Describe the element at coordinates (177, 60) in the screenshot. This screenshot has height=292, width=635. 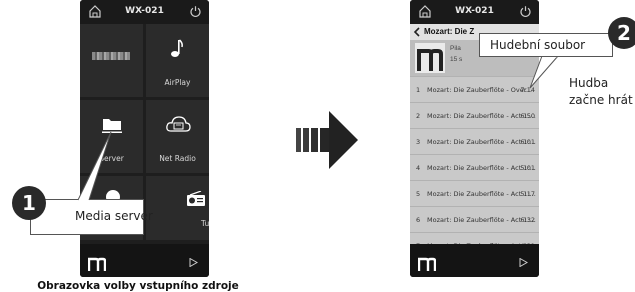
I see `source-tile-airplay: AirPlay` at that location.